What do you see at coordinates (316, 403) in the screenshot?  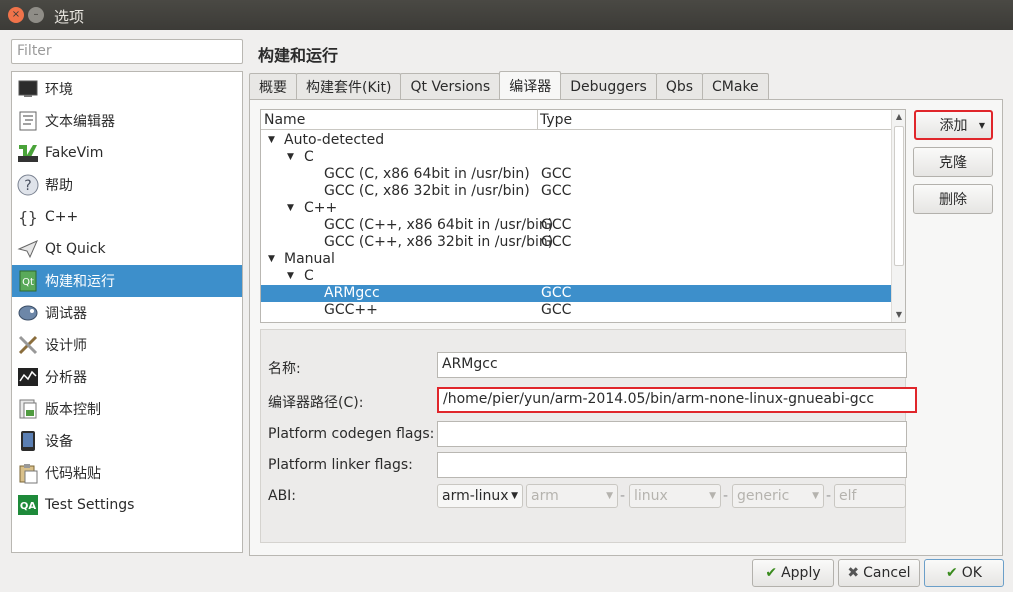 I see `compiler-path-label: 编译器路径(C):` at bounding box center [316, 403].